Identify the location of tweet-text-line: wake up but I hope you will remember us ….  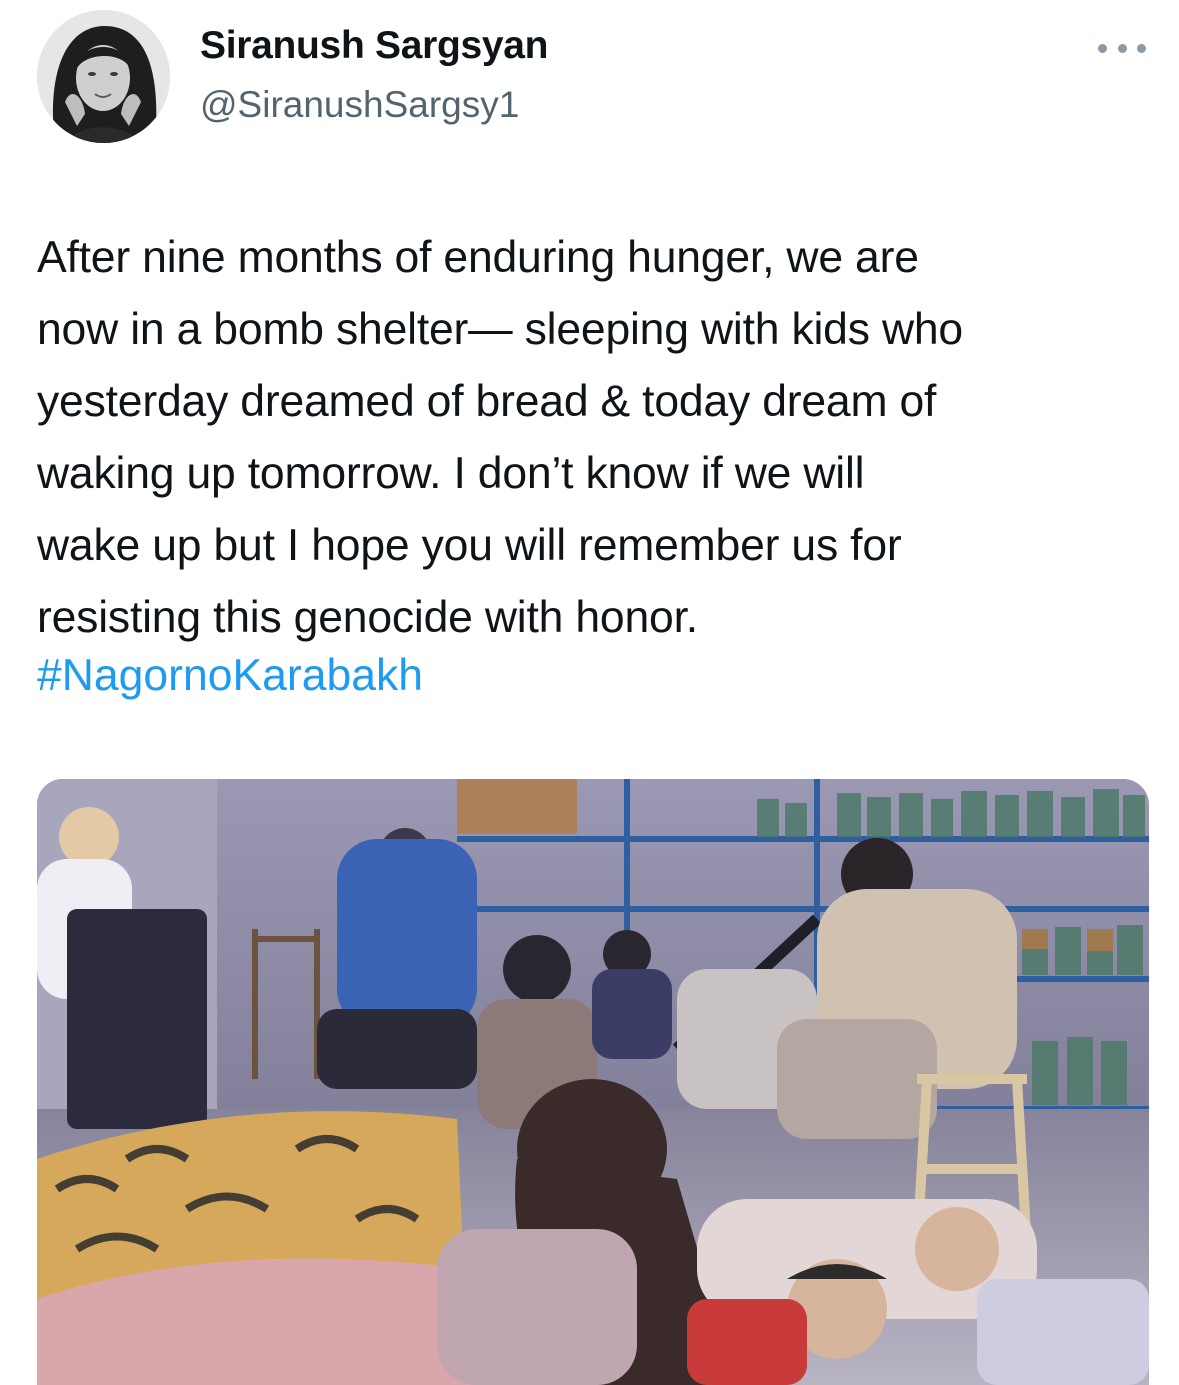
(469, 545).